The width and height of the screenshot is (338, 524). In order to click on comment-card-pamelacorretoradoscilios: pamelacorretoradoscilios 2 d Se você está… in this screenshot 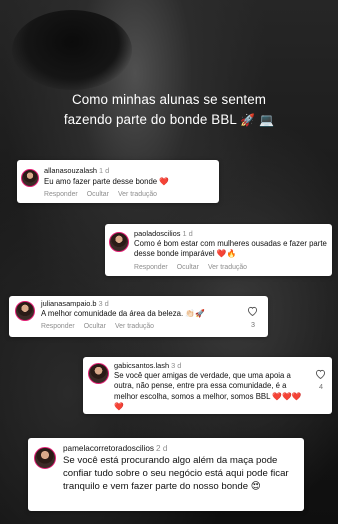, I will do `click(166, 474)`.